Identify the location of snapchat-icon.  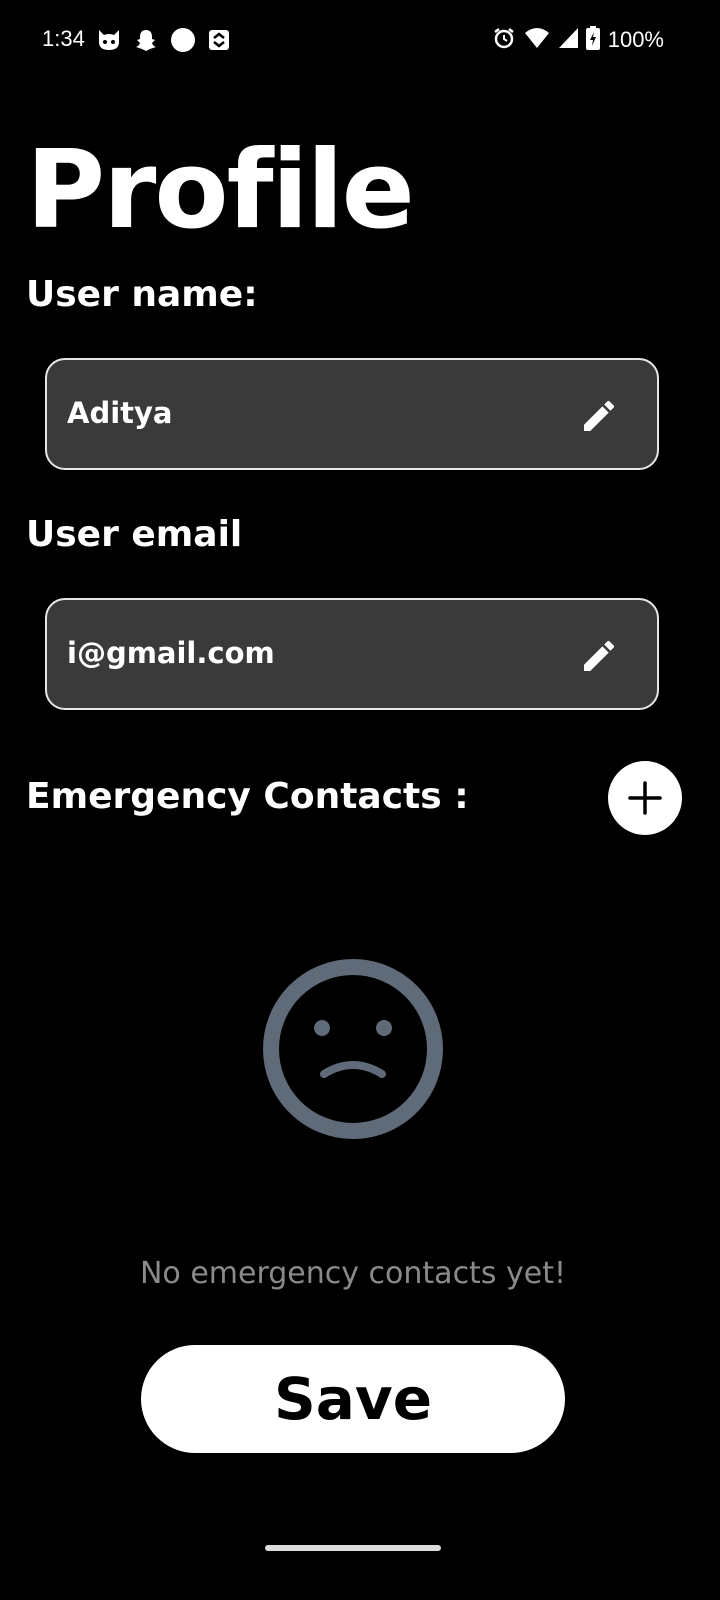
(146, 42).